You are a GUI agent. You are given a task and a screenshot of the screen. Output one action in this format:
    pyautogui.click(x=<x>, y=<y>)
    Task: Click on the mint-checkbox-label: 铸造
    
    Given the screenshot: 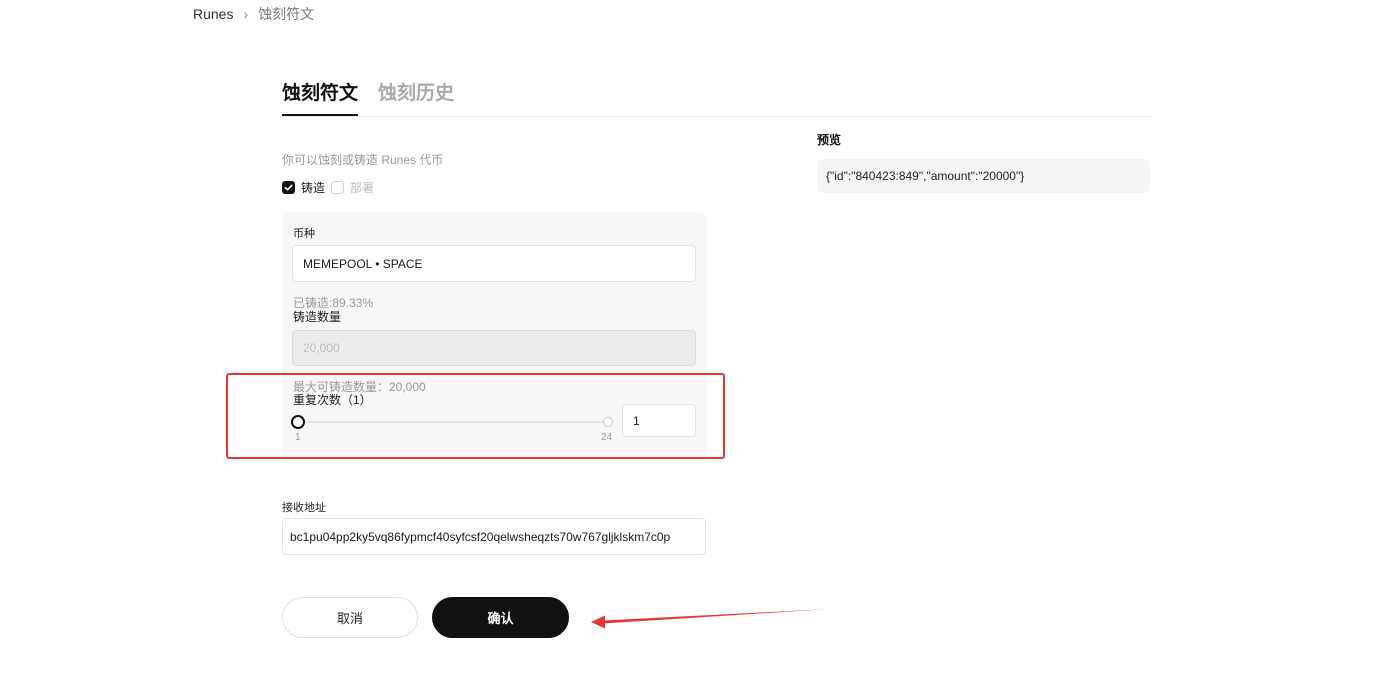 What is the action you would take?
    pyautogui.click(x=313, y=188)
    